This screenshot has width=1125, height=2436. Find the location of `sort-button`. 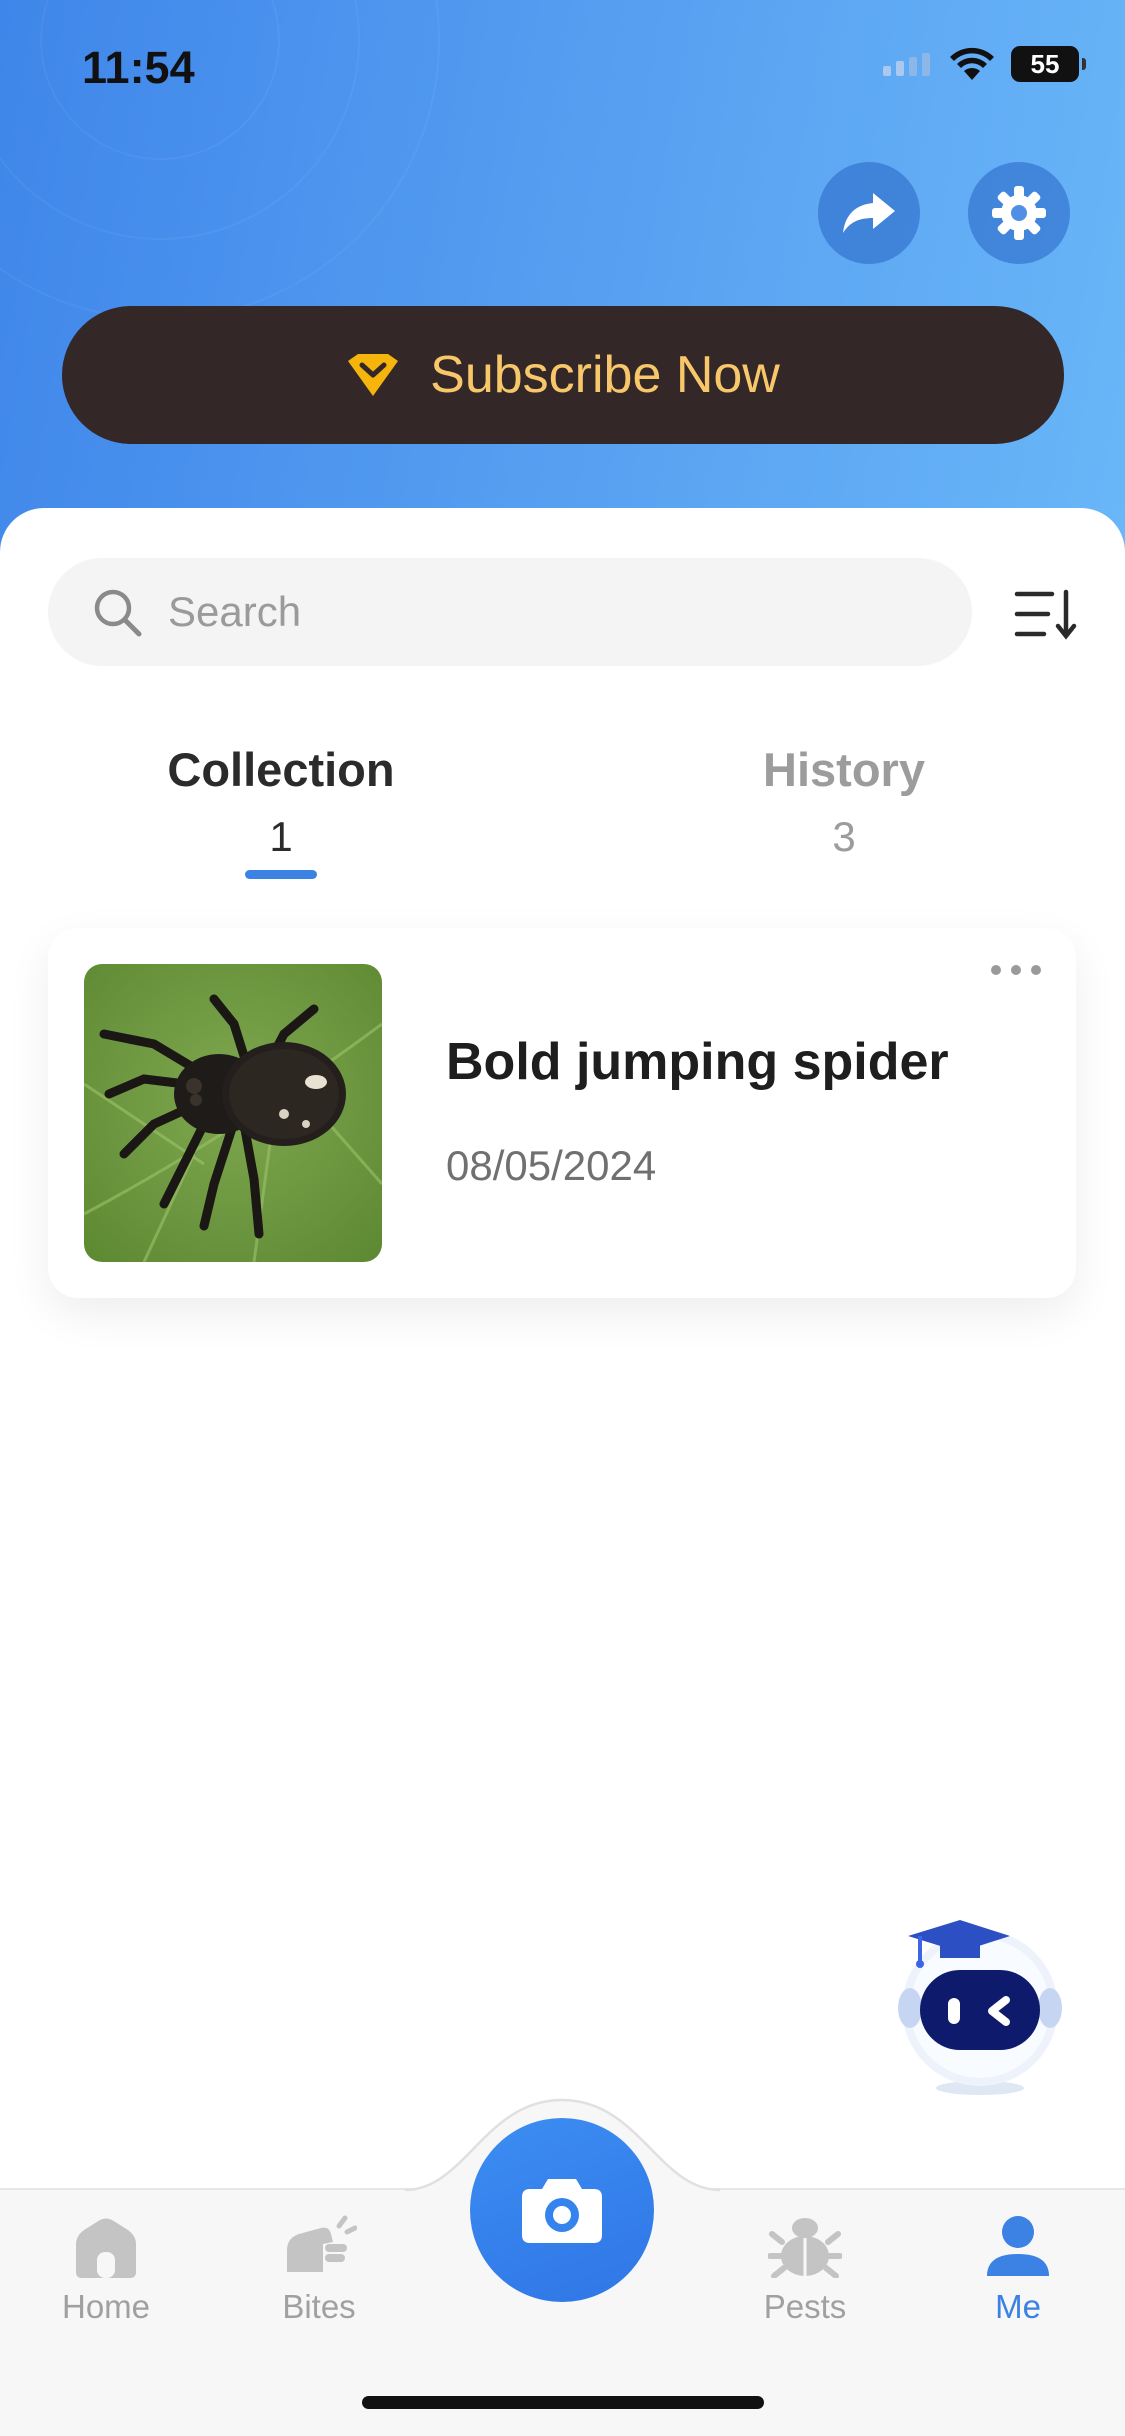

sort-button is located at coordinates (1046, 614).